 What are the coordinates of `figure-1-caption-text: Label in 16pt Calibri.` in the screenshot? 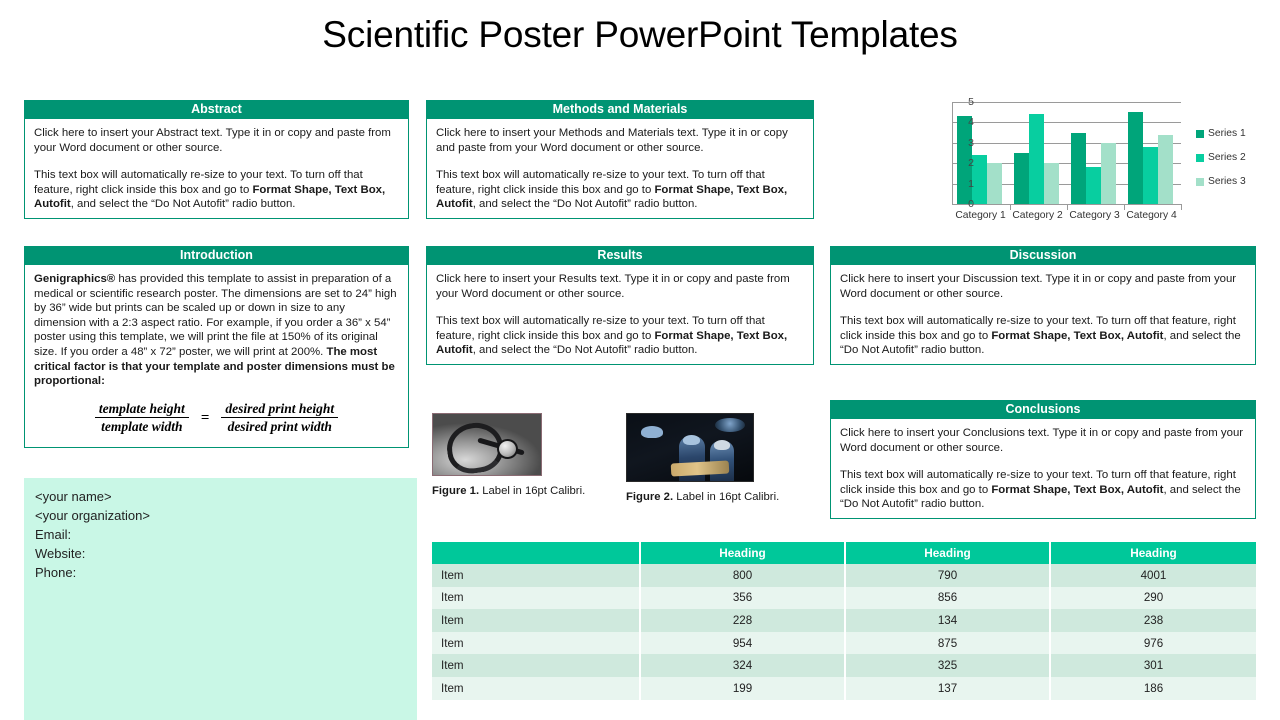 It's located at (532, 491).